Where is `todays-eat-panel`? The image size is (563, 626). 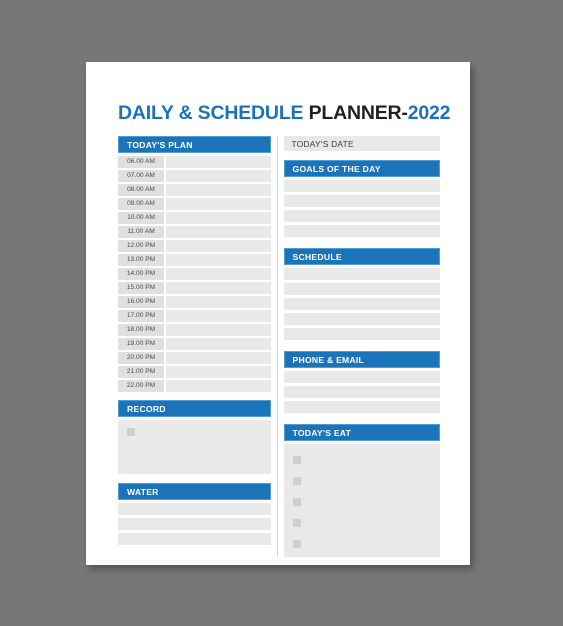
todays-eat-panel is located at coordinates (361, 500).